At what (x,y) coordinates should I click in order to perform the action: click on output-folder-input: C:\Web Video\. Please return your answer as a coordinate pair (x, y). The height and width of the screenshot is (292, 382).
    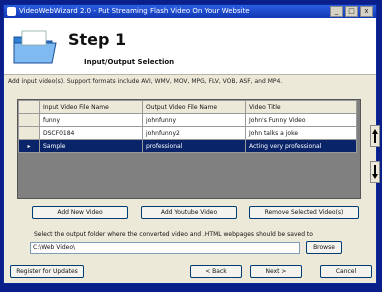
    Looking at the image, I should click on (165, 248).